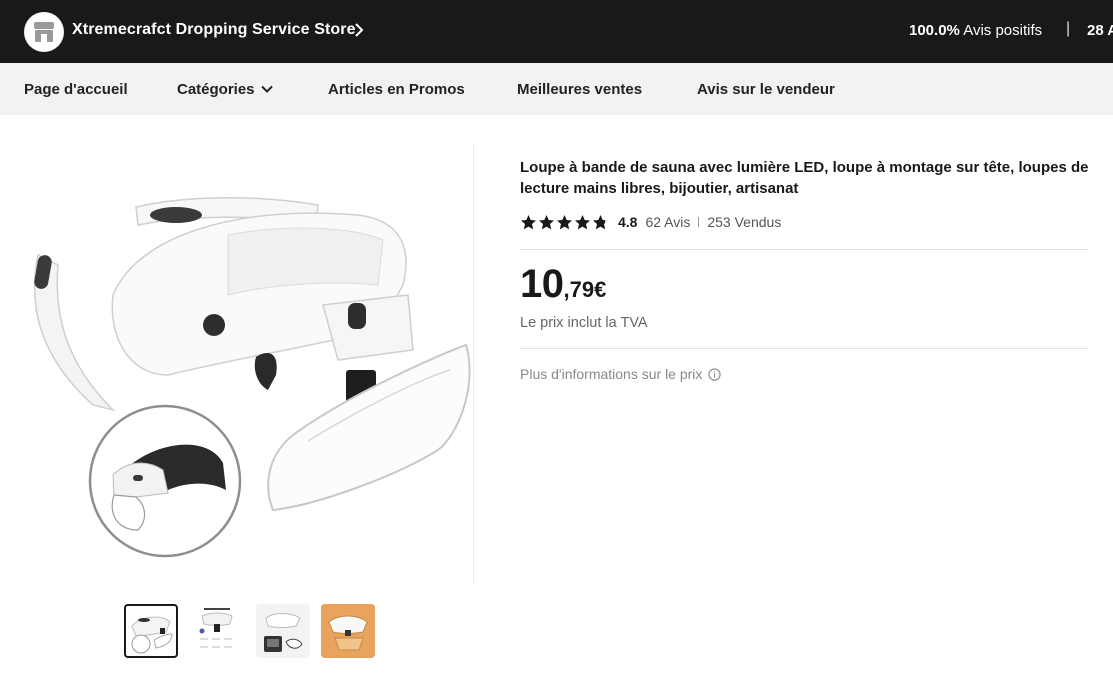 The width and height of the screenshot is (1113, 677). I want to click on more-price-info-label: Plus d'informations sur le prix, so click(611, 374).